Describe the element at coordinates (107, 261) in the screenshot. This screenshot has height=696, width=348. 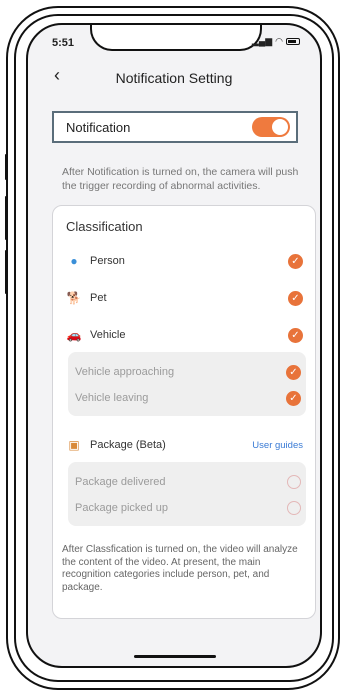
I see `person-label: Person` at that location.